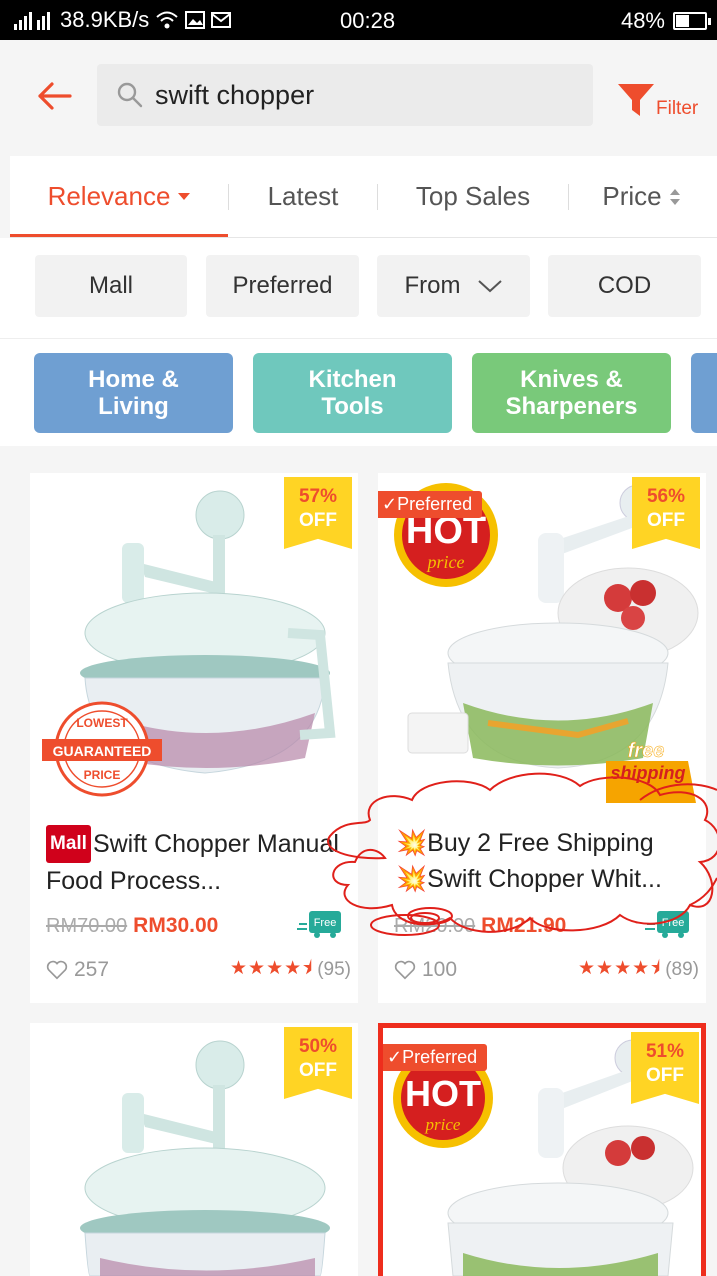 This screenshot has width=717, height=1276. Describe the element at coordinates (345, 95) in the screenshot. I see `search-input: swift chopper` at that location.